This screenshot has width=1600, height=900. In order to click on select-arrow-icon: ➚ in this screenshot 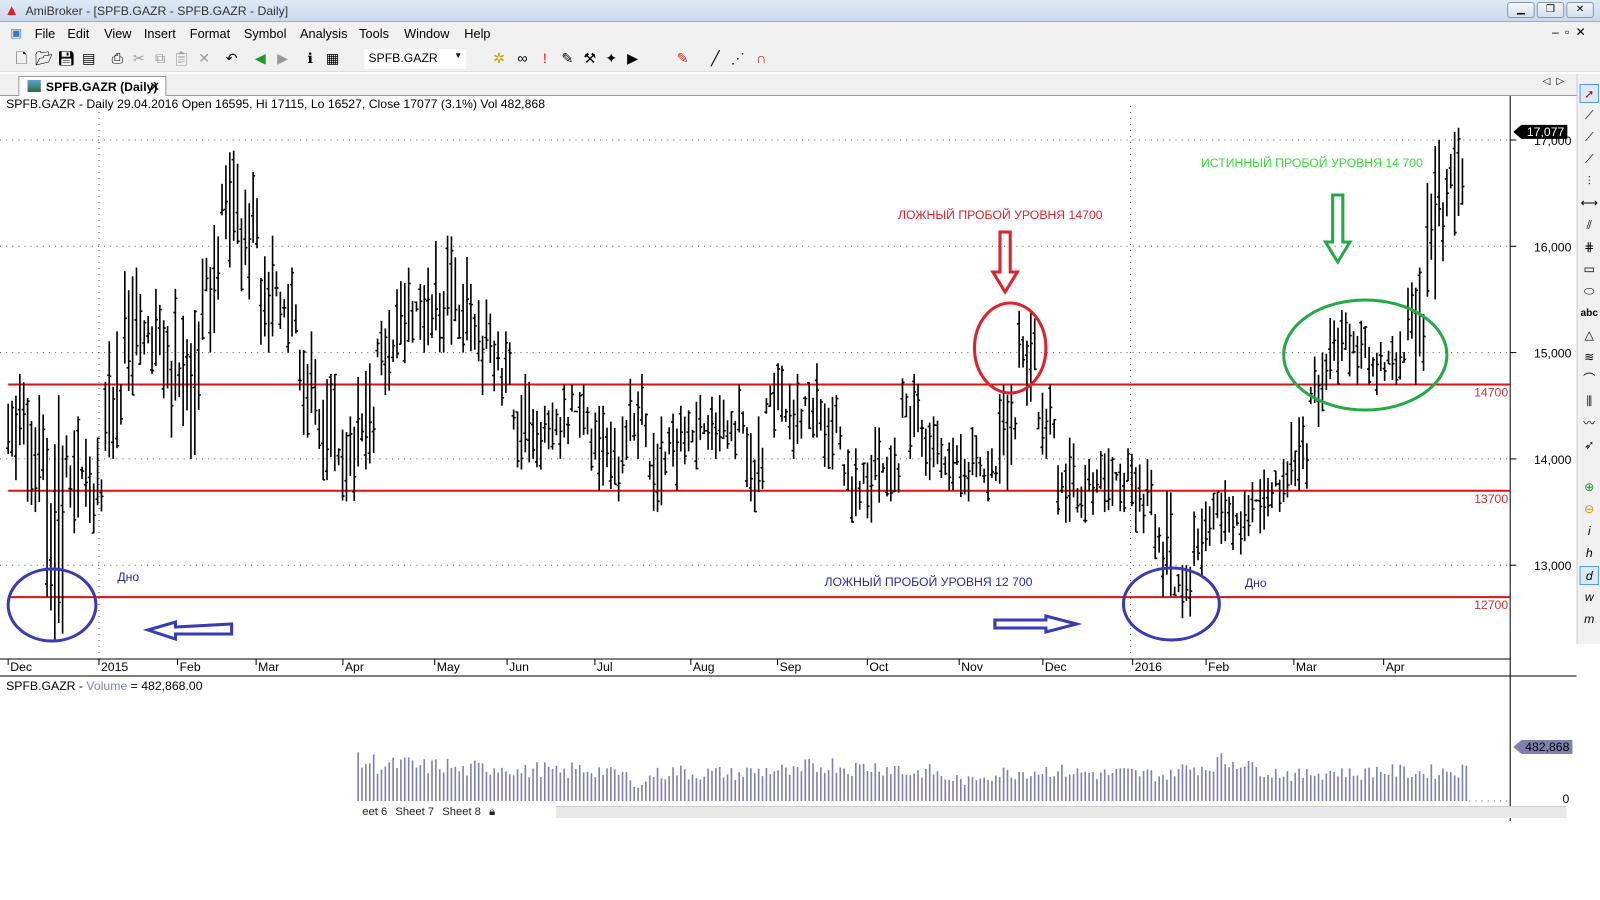, I will do `click(1589, 93)`.